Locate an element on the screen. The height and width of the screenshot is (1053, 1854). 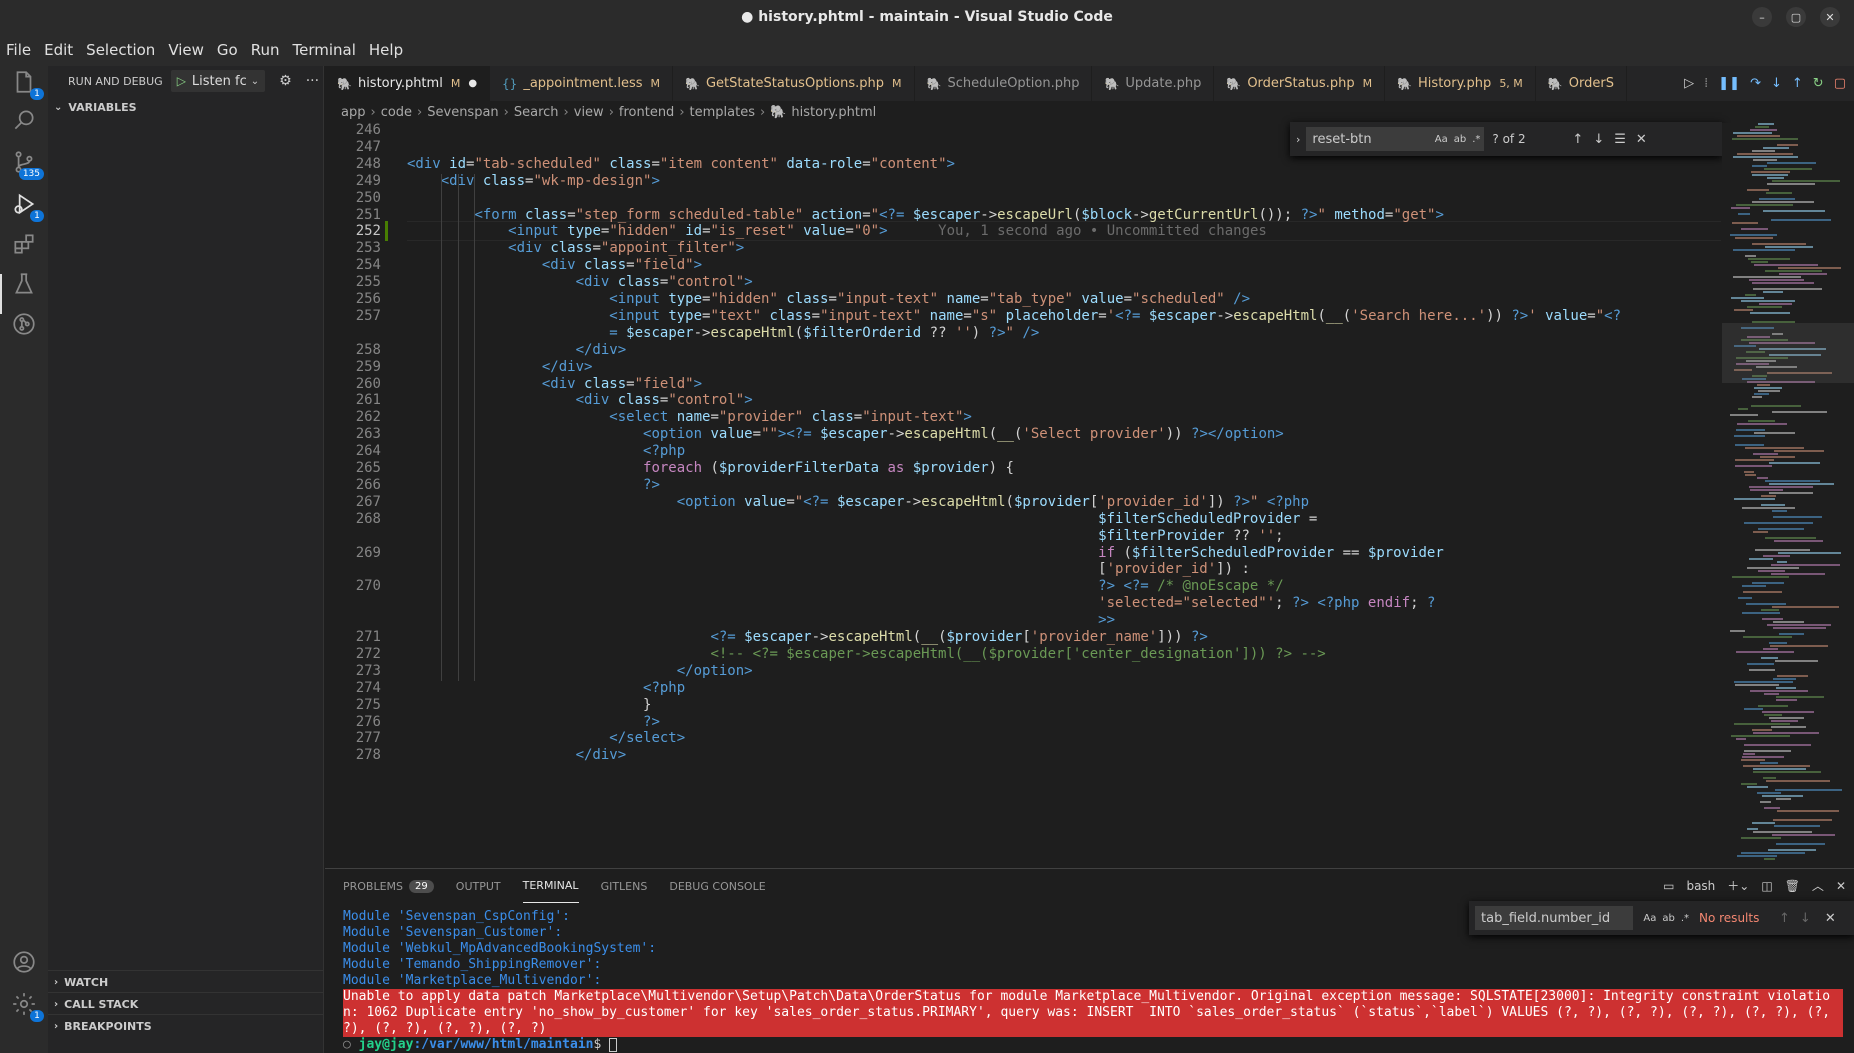
pause-icon: ❚❚ is located at coordinates (1729, 83).